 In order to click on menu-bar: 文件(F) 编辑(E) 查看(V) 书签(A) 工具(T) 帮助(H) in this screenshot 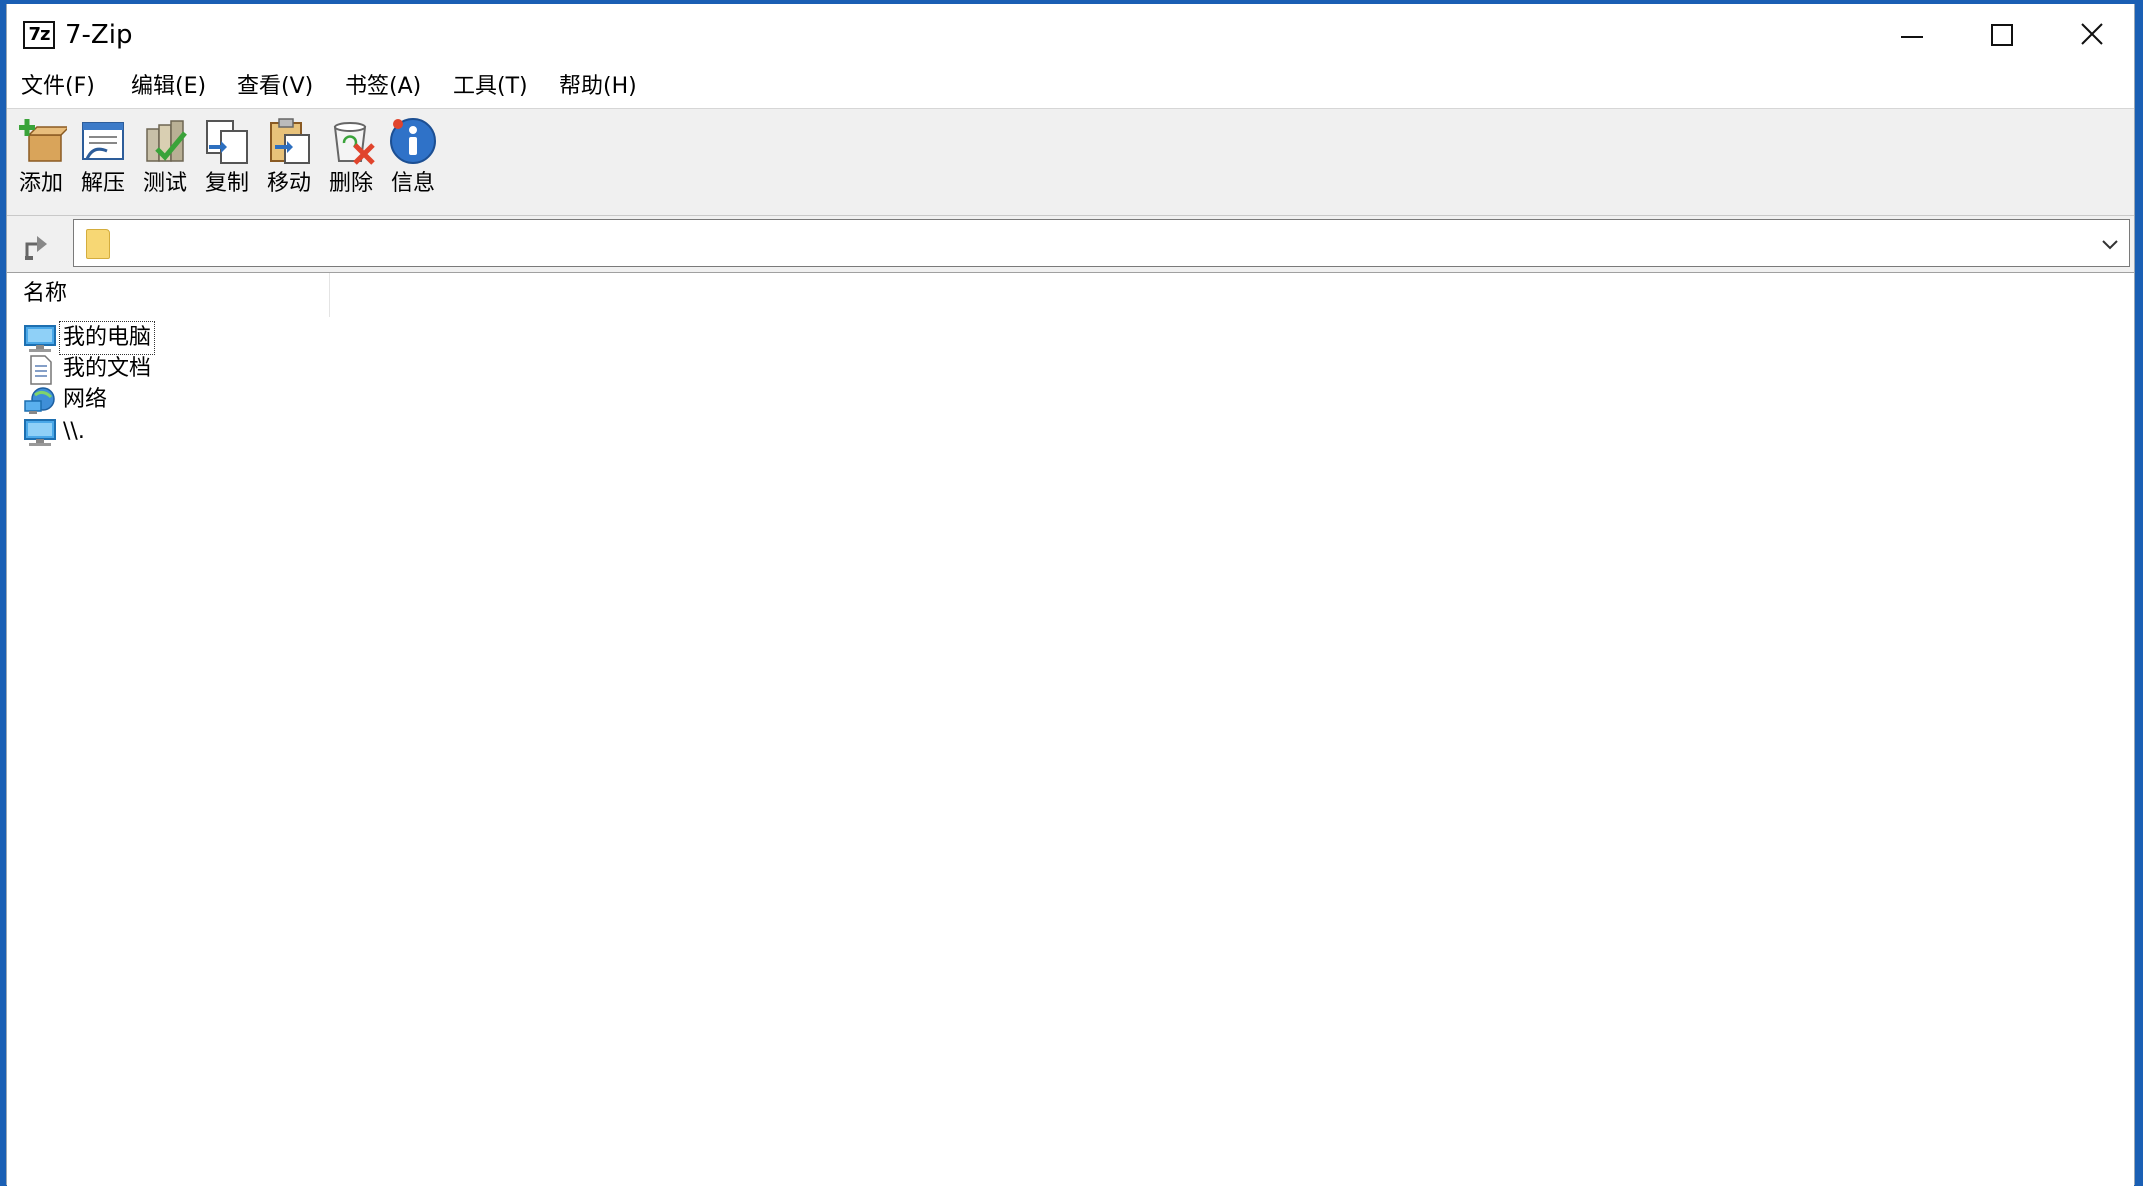, I will do `click(1070, 88)`.